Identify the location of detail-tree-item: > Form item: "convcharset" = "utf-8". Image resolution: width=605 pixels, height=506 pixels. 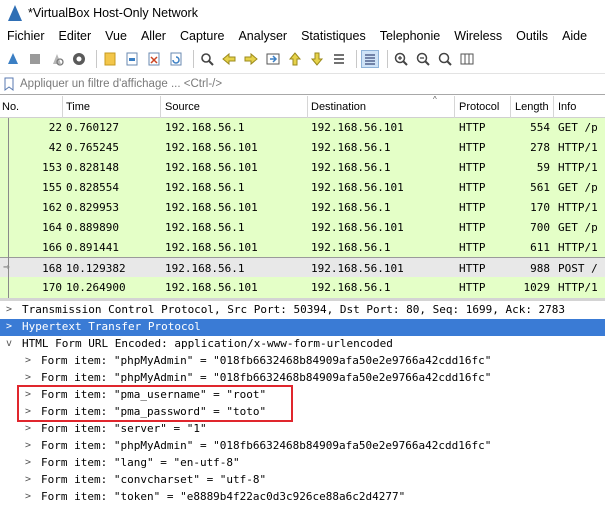
(302, 480).